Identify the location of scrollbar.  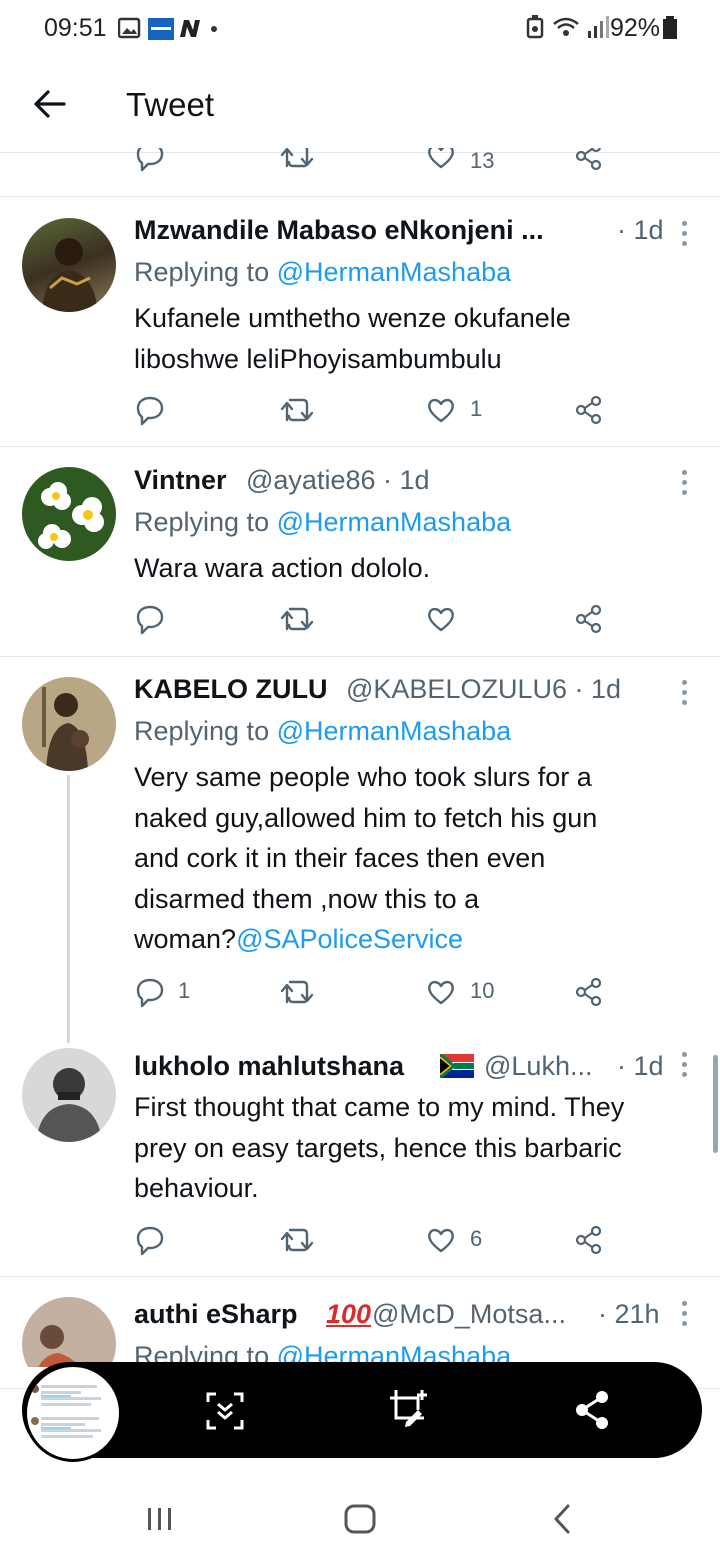
(715, 1104).